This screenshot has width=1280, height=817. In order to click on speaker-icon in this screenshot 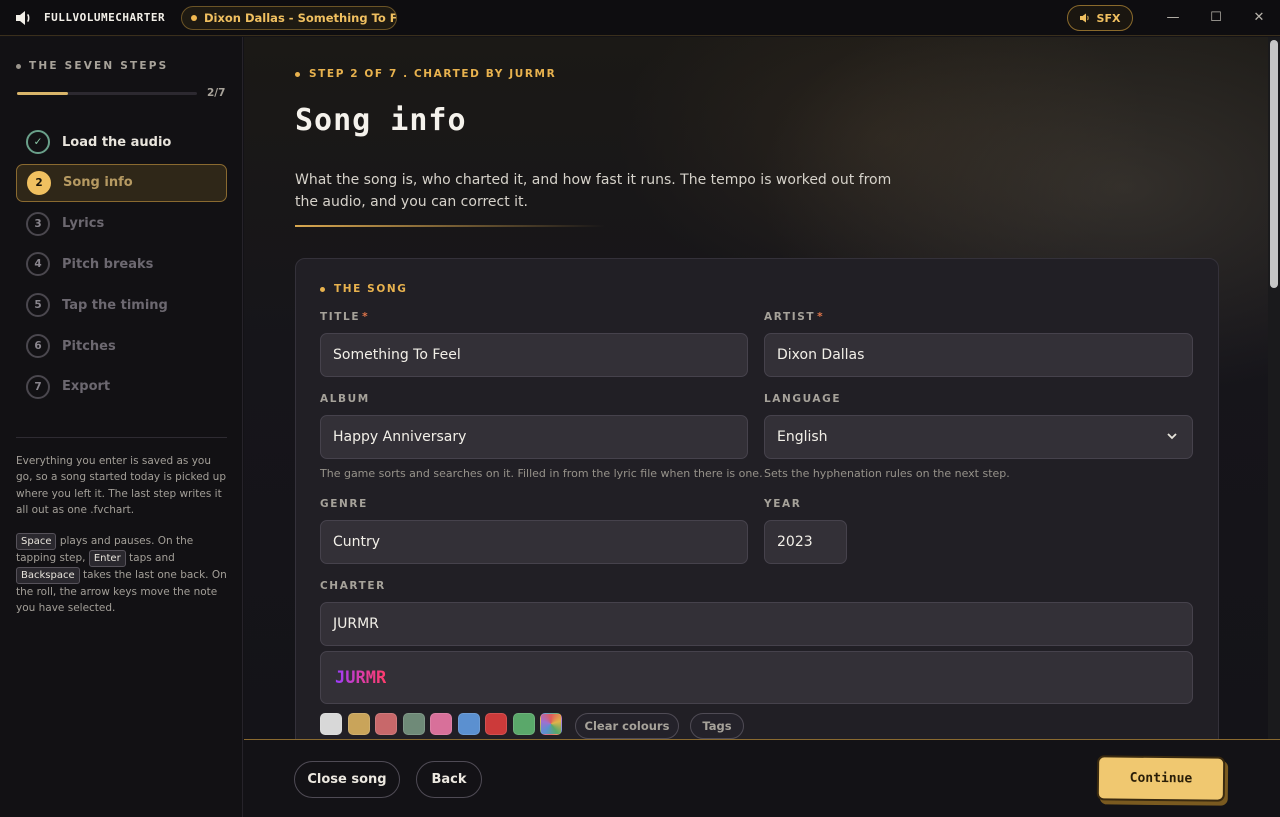, I will do `click(24, 18)`.